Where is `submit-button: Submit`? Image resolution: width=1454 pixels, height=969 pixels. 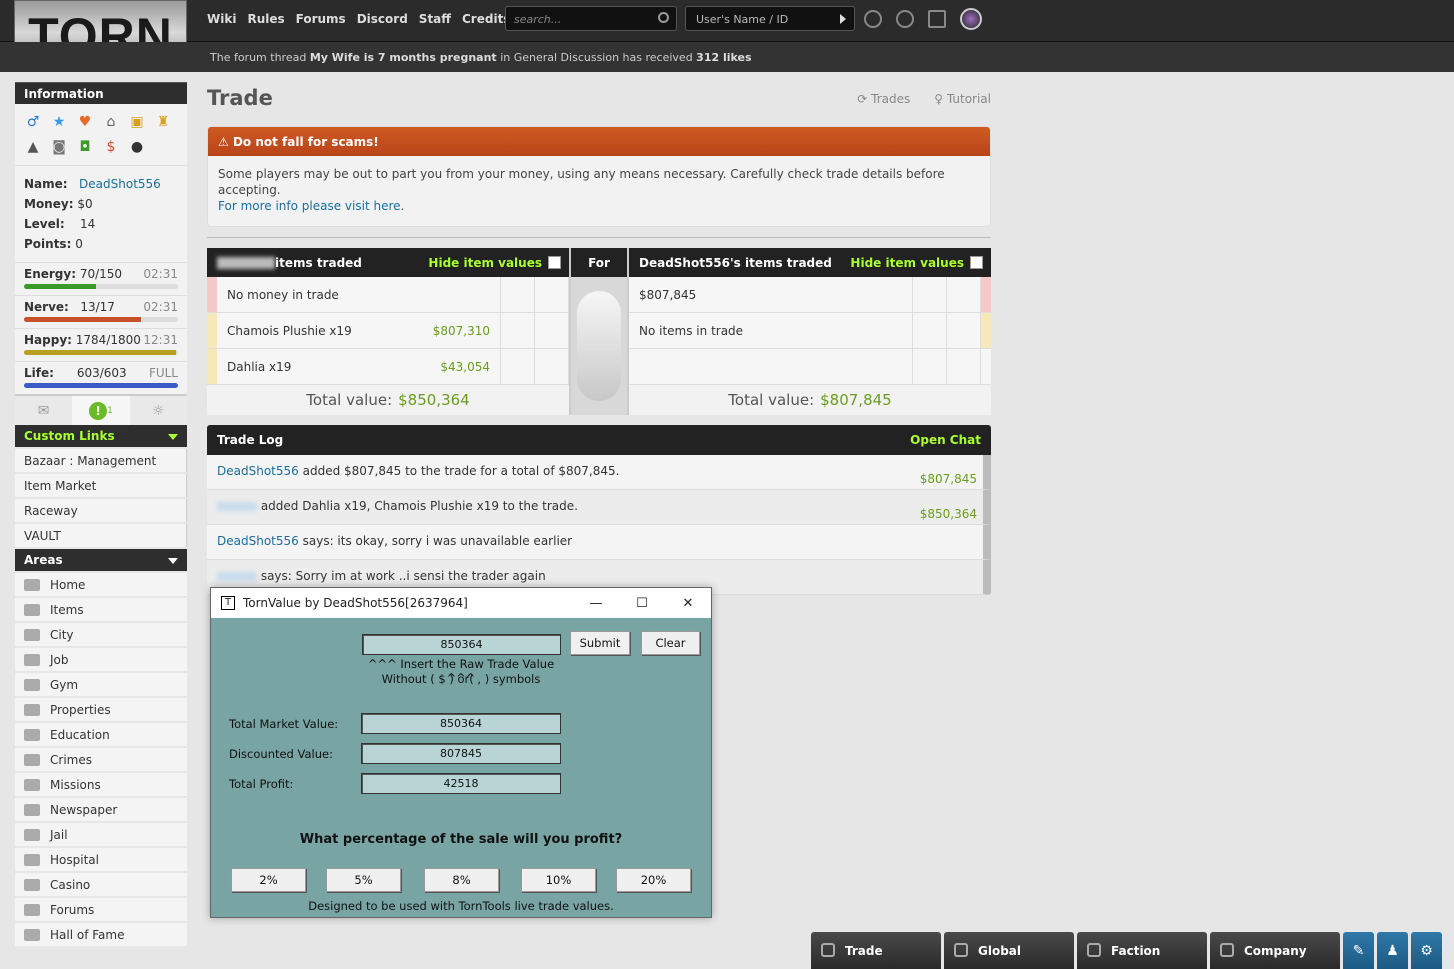 submit-button: Submit is located at coordinates (600, 643).